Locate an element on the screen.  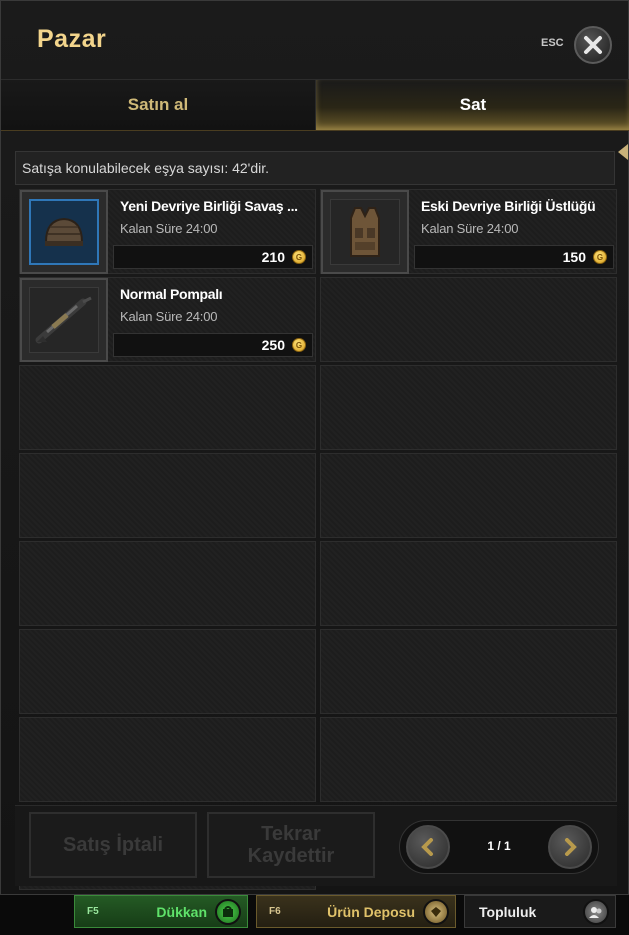
vest-icon is located at coordinates (365, 232).